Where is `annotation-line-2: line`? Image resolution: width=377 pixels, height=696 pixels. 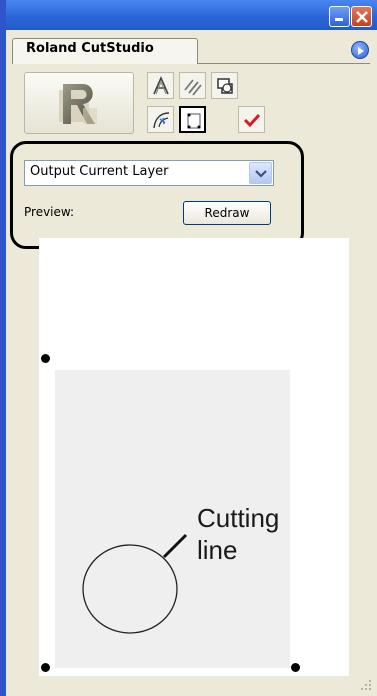 annotation-line-2: line is located at coordinates (217, 550).